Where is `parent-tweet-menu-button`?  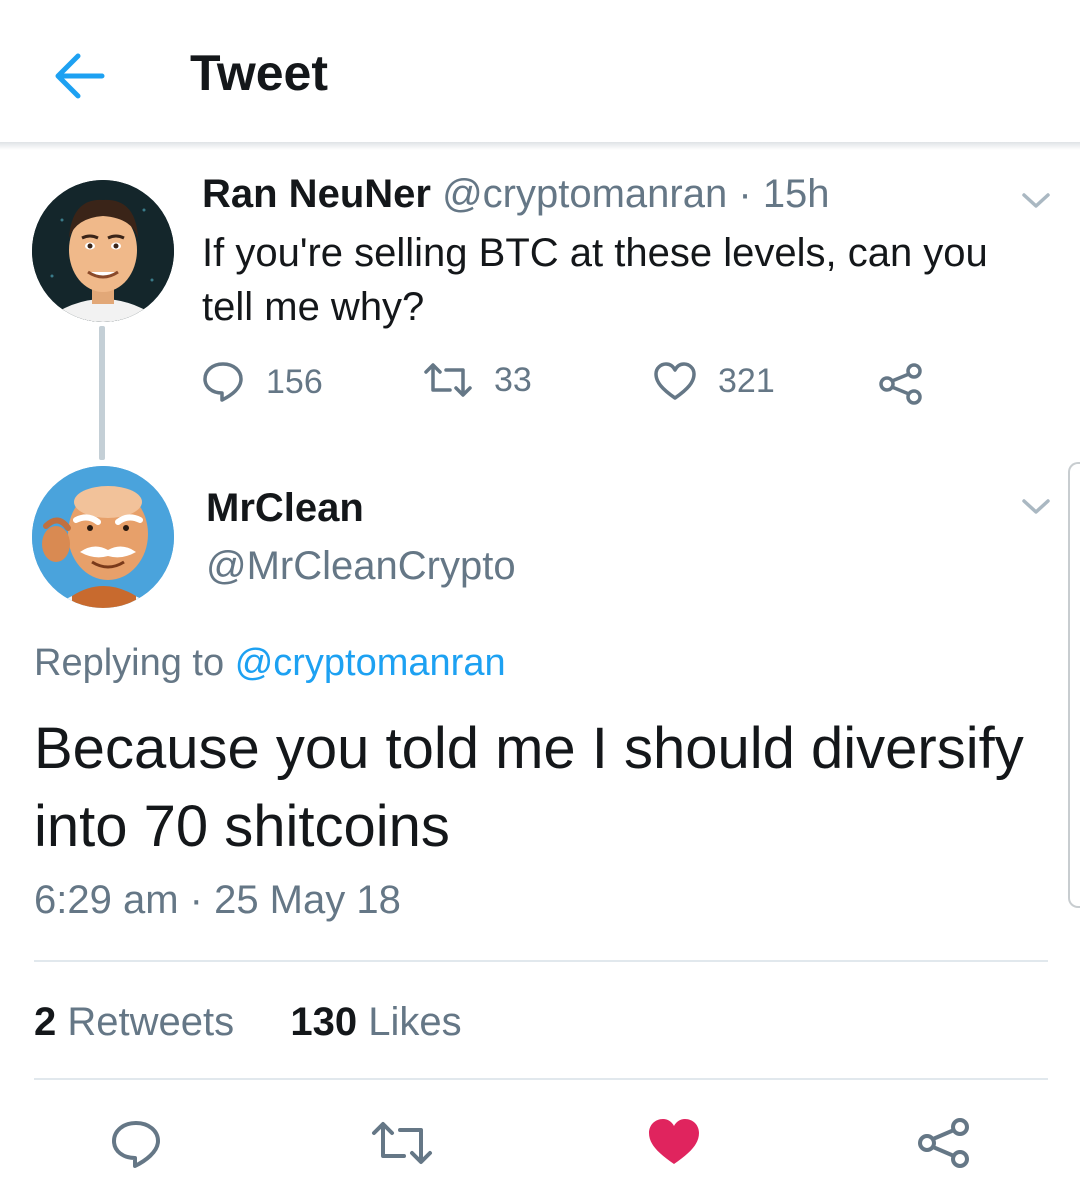
parent-tweet-menu-button is located at coordinates (1036, 201).